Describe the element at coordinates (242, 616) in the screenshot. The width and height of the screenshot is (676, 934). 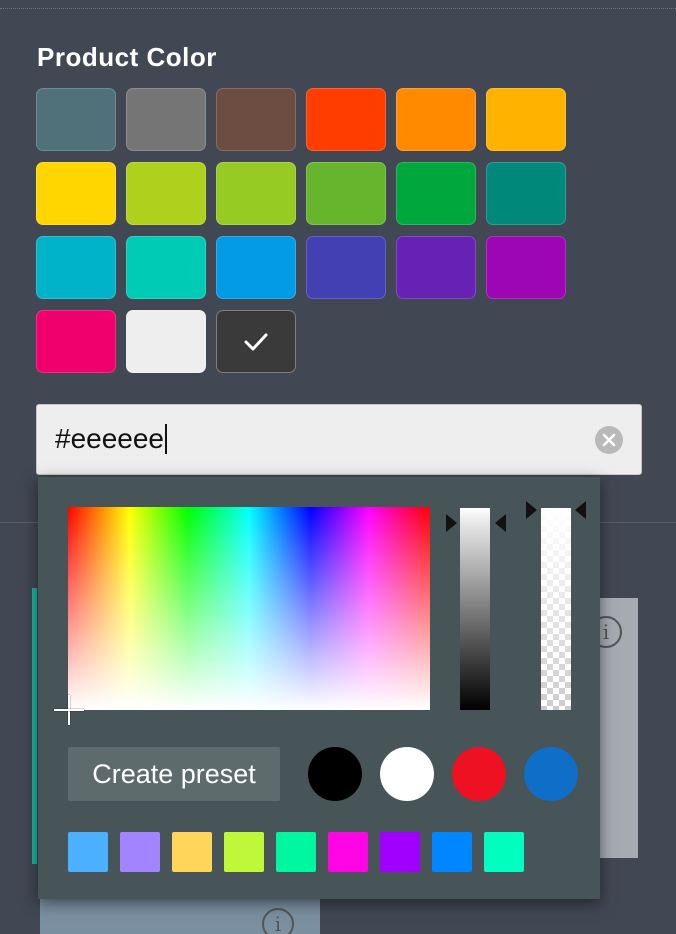
I see `color-spectrum` at that location.